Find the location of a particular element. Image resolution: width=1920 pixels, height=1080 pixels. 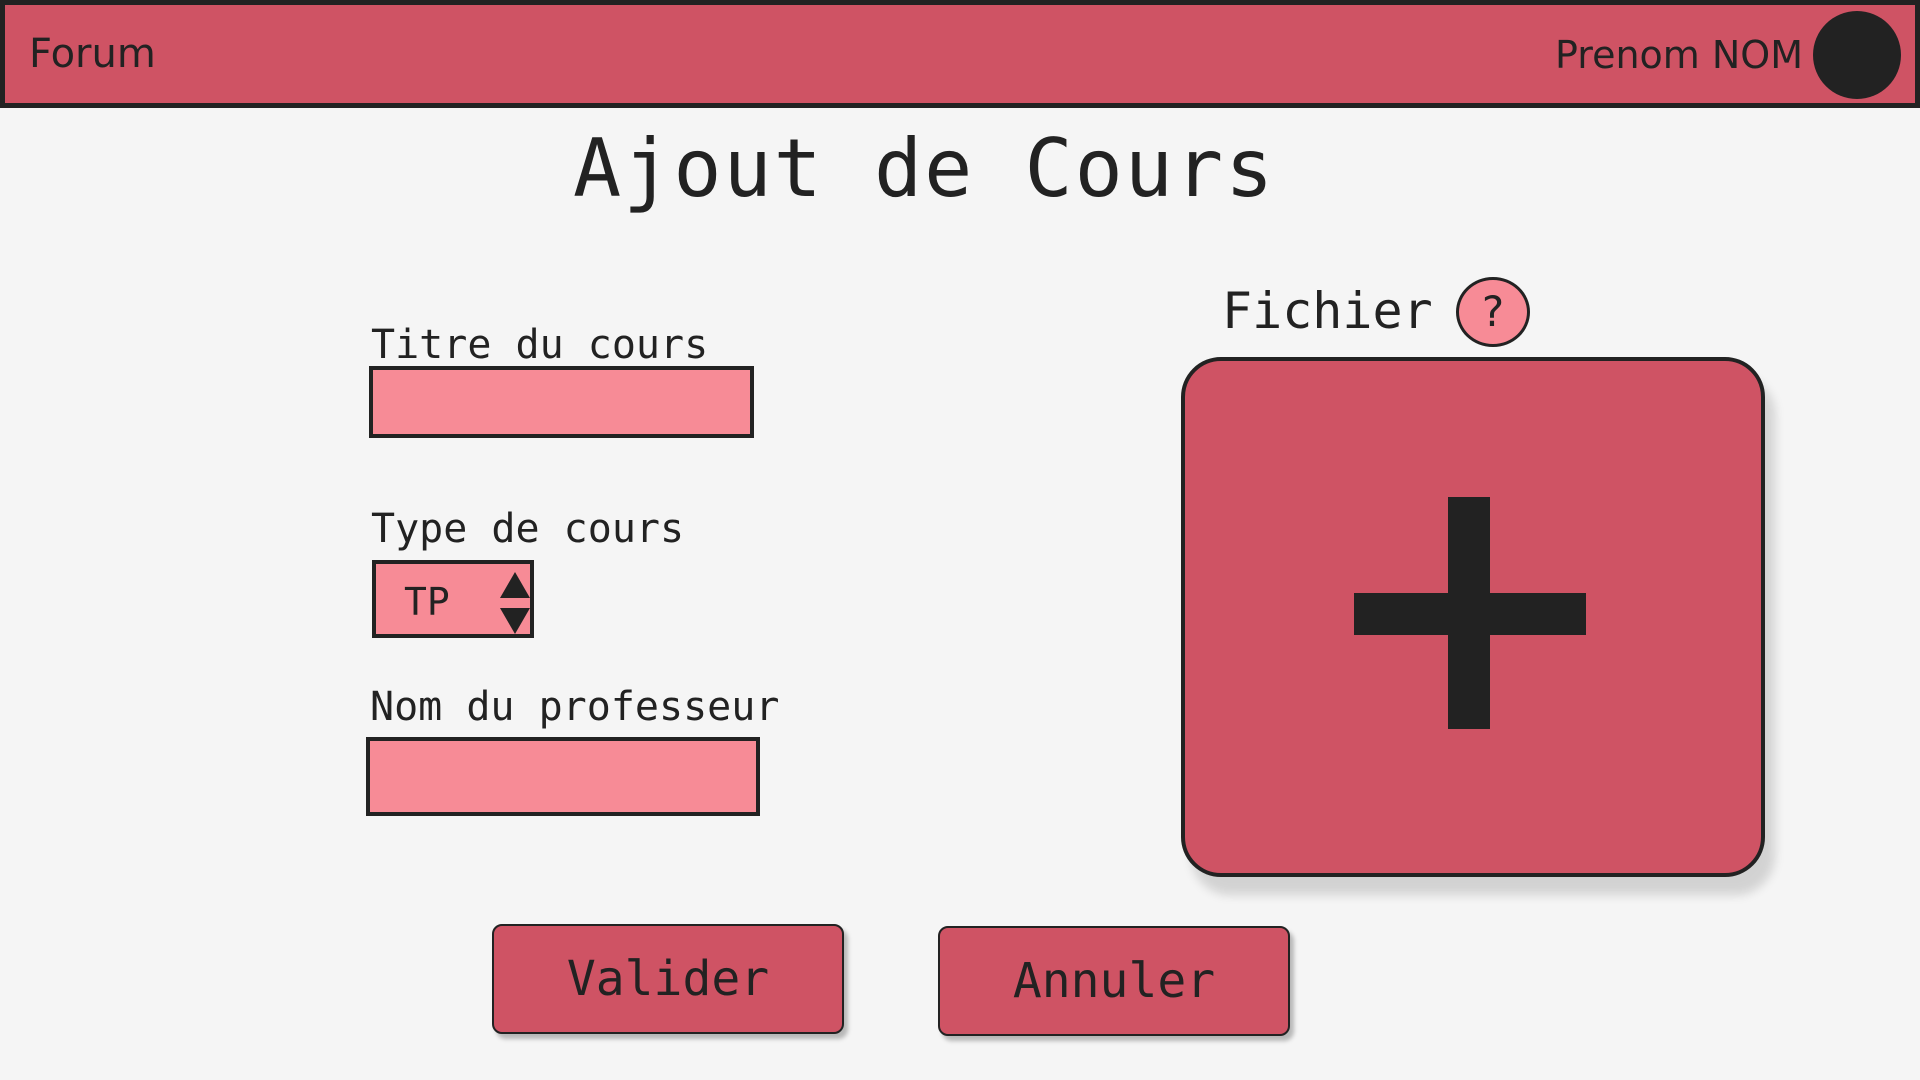

course-type-stepper: TP is located at coordinates (453, 599).